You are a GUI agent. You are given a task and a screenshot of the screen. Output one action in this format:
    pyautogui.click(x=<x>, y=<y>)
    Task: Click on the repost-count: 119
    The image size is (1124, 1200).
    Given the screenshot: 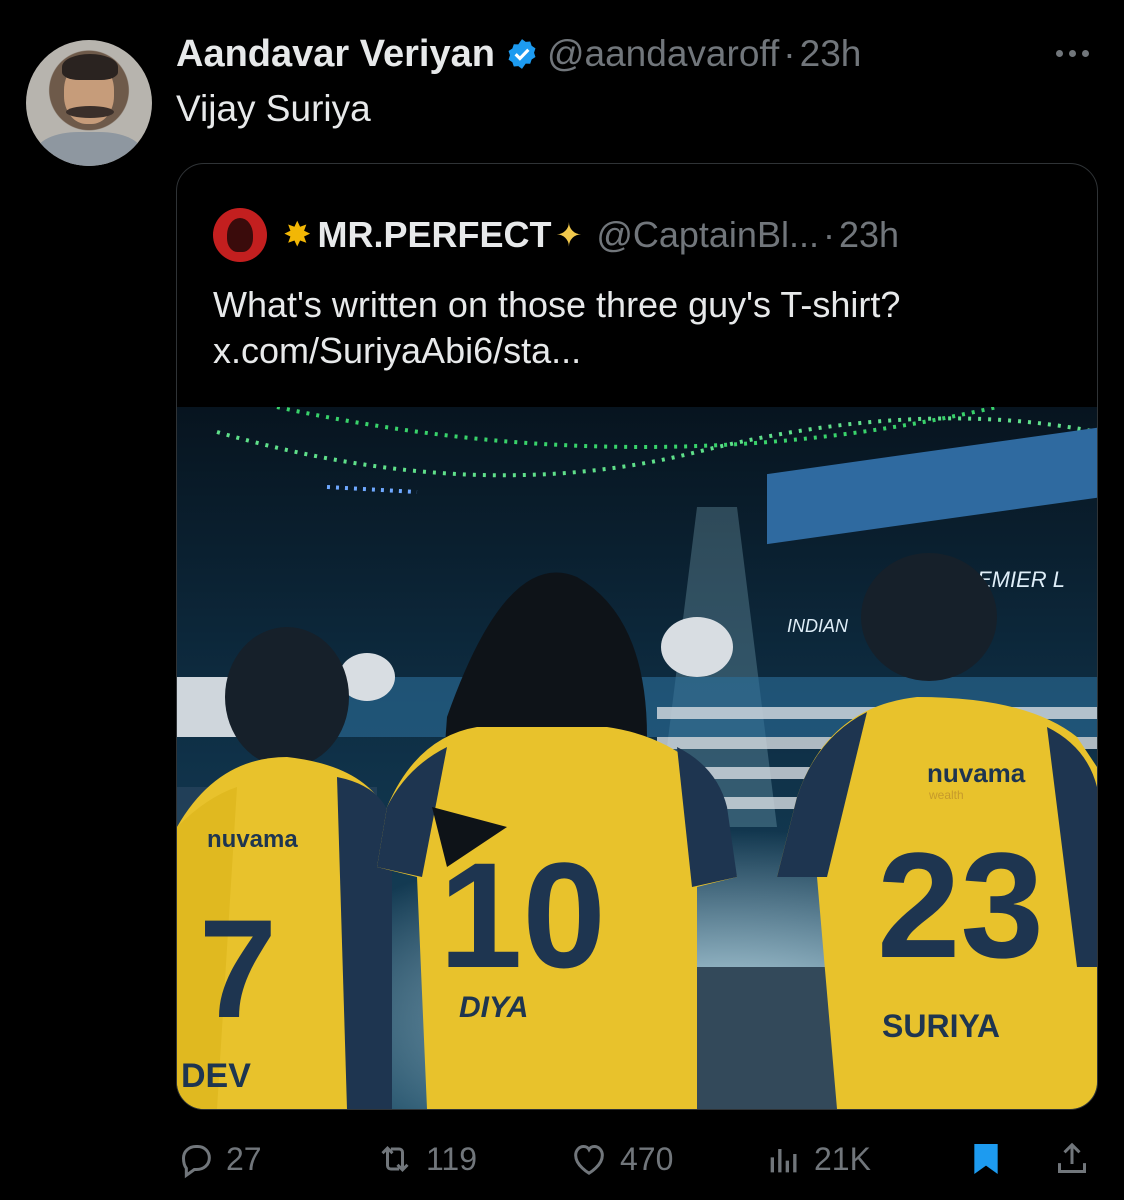 What is the action you would take?
    pyautogui.click(x=452, y=1158)
    